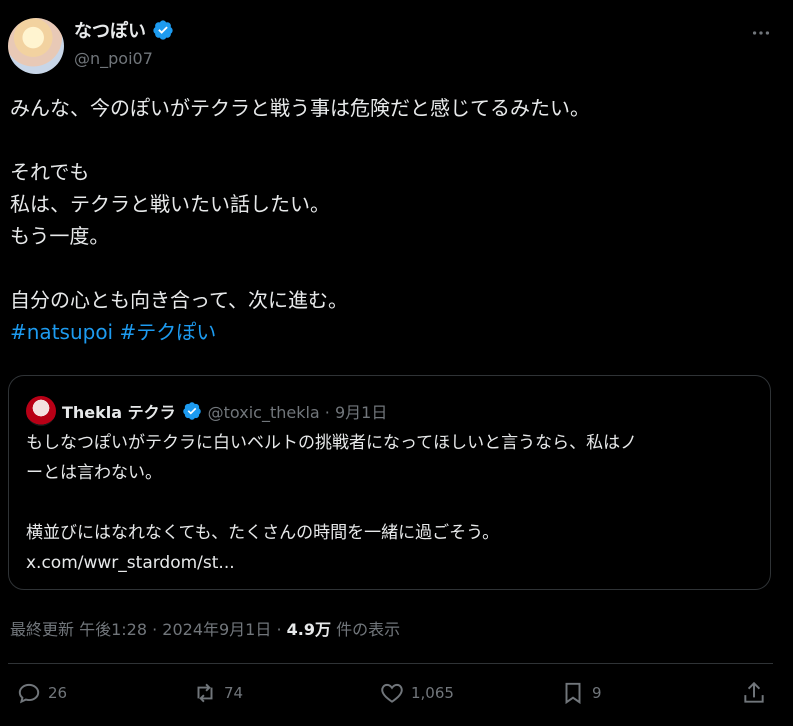 The width and height of the screenshot is (793, 726). Describe the element at coordinates (392, 693) in the screenshot. I see `heart-icon` at that location.